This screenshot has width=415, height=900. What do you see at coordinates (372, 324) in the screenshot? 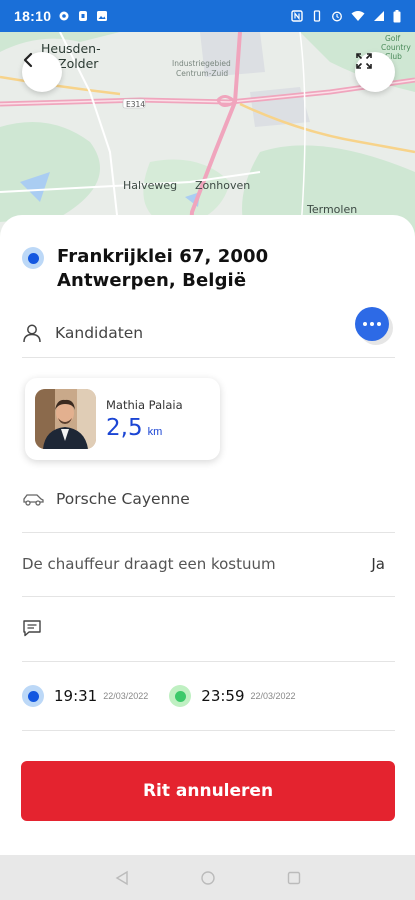
I see `chat-button` at bounding box center [372, 324].